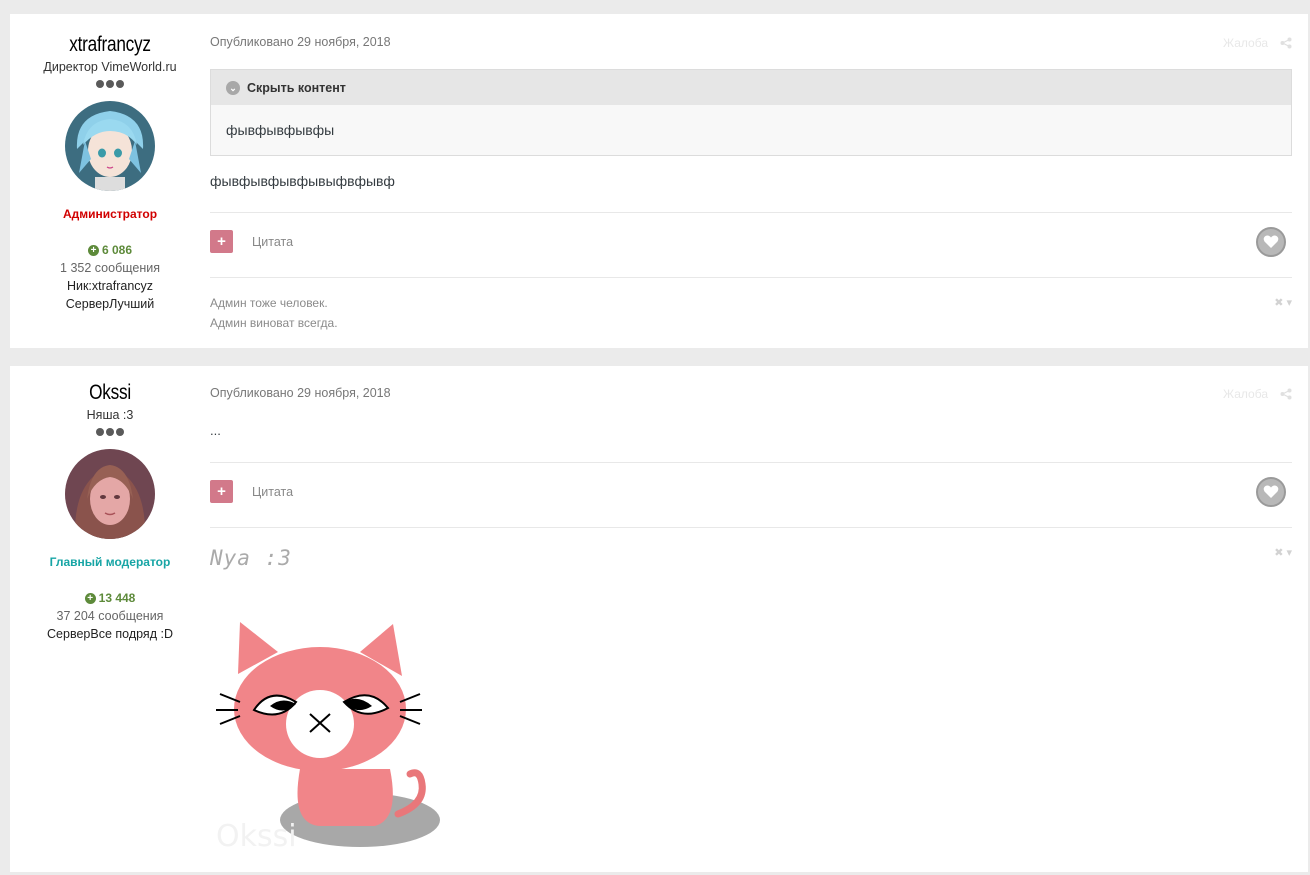  Describe the element at coordinates (256, 836) in the screenshot. I see `watermark-text: Okssi` at that location.